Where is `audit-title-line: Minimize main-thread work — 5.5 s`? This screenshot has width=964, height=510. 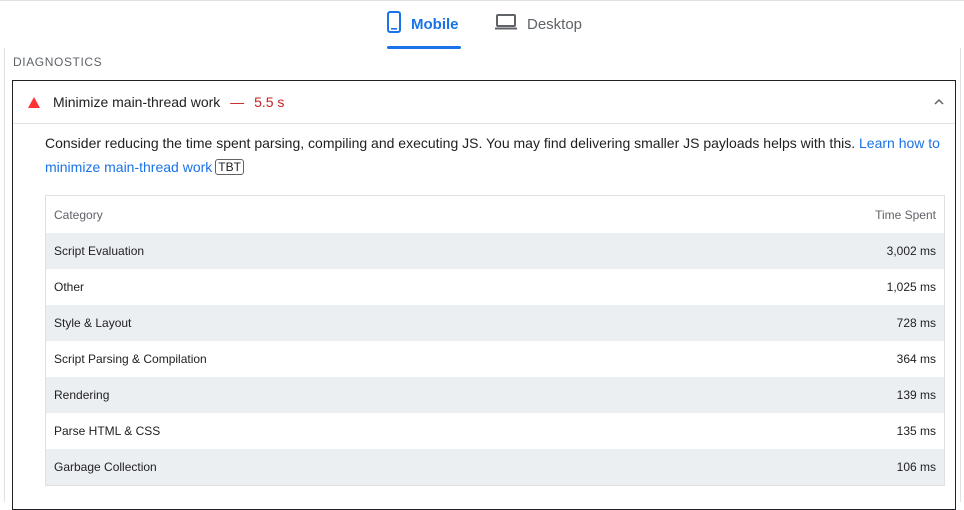 audit-title-line: Minimize main-thread work — 5.5 s is located at coordinates (168, 102).